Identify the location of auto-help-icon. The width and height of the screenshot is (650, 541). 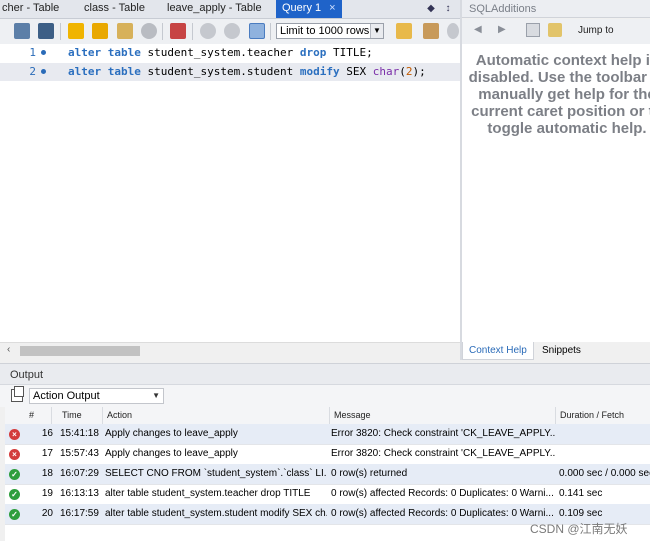
(555, 30).